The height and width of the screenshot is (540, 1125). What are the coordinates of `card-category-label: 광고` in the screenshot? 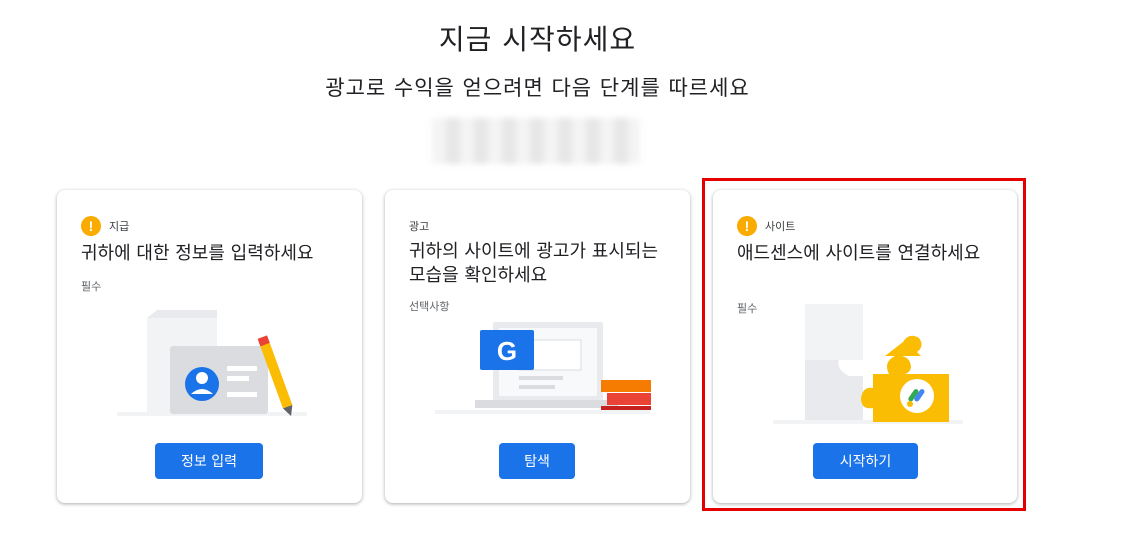 It's located at (419, 226).